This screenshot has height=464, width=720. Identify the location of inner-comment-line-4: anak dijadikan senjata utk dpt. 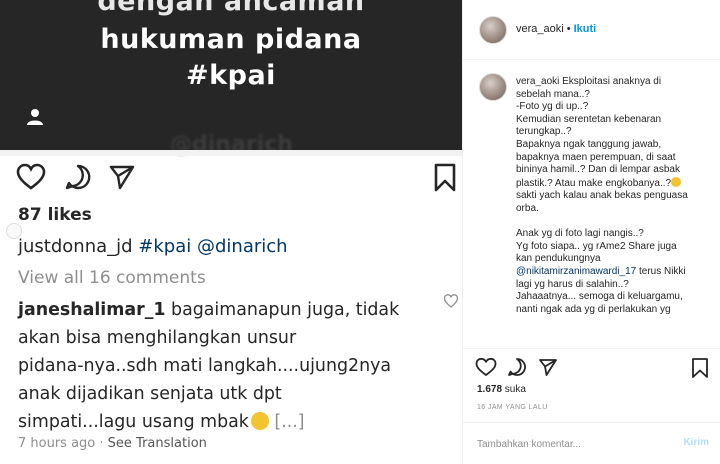
(150, 394).